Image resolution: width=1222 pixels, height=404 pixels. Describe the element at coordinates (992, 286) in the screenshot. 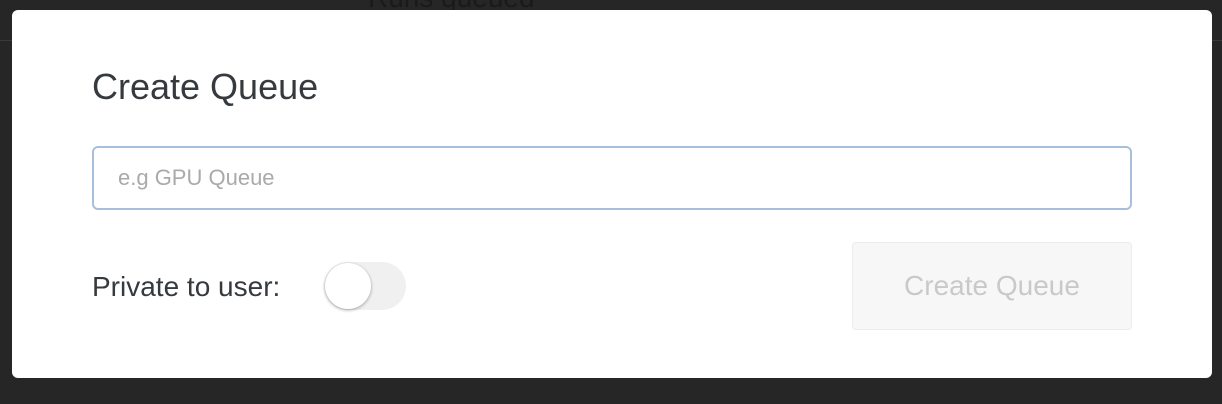

I see `create-queue-button: Create Queue` at that location.